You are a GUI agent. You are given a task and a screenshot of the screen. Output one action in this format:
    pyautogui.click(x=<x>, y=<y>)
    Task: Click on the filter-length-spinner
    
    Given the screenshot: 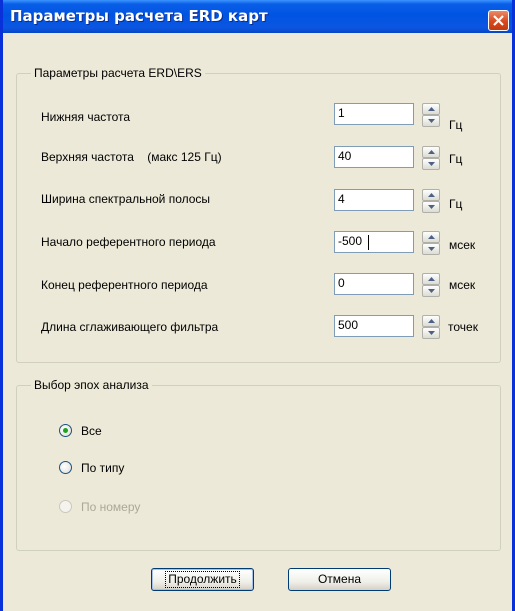 What is the action you would take?
    pyautogui.click(x=431, y=327)
    